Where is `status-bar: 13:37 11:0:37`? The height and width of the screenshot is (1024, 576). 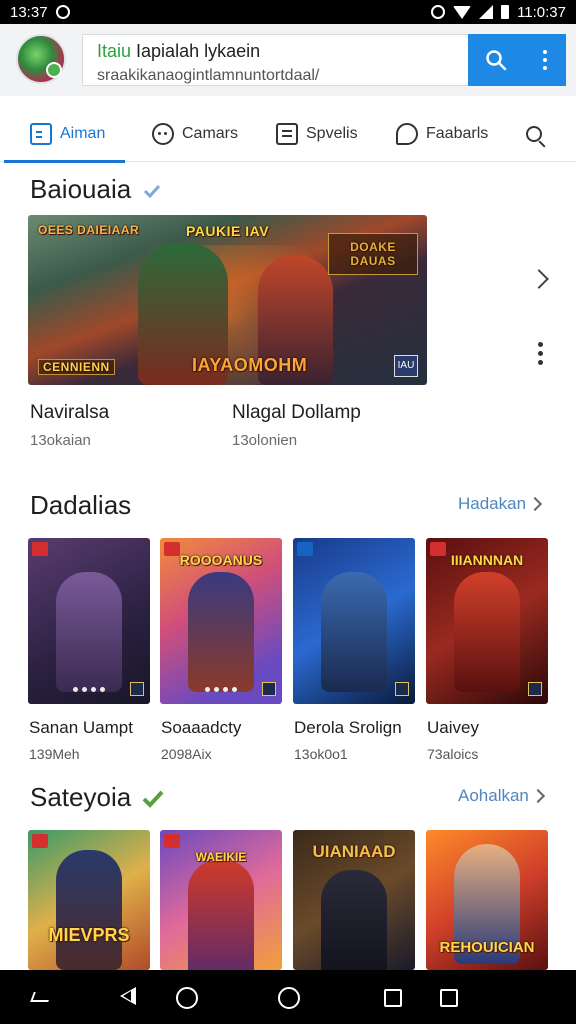 status-bar: 13:37 11:0:37 is located at coordinates (288, 12).